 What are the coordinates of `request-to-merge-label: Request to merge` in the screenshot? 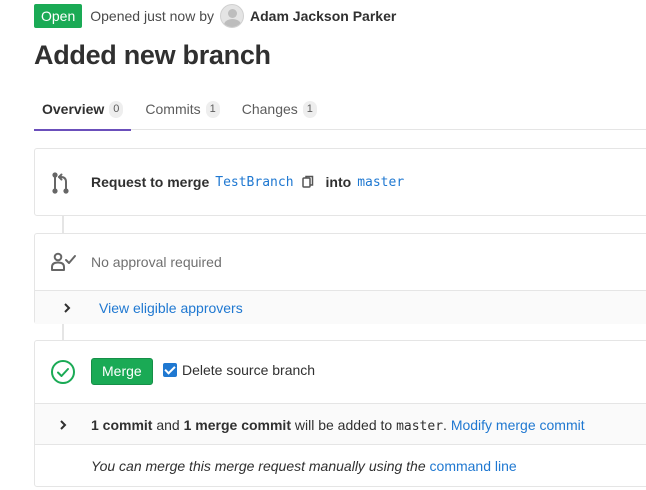 It's located at (150, 182).